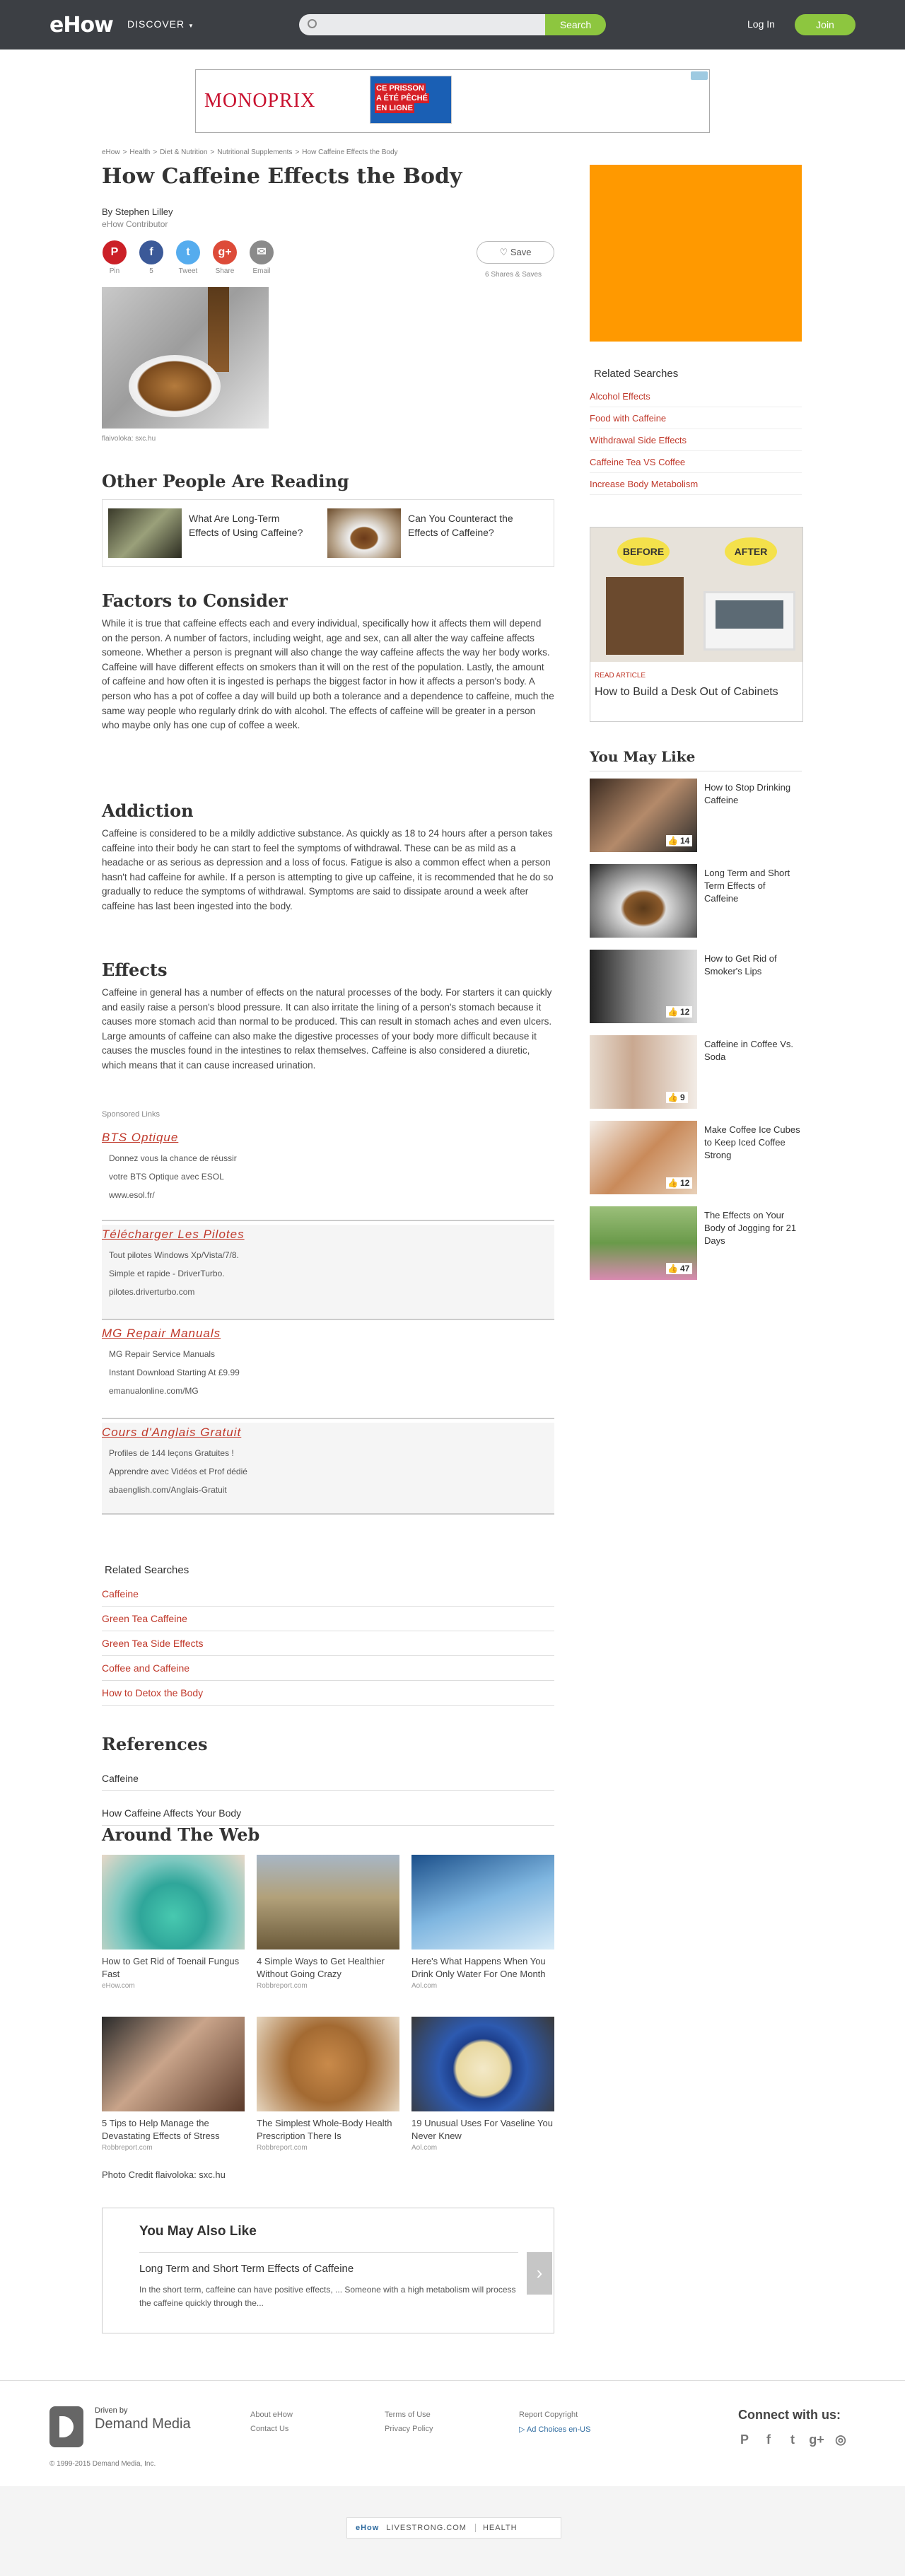 This screenshot has width=905, height=2576. Describe the element at coordinates (174, 1372) in the screenshot. I see `ad-line: Instant Download Starting At £9.99` at that location.